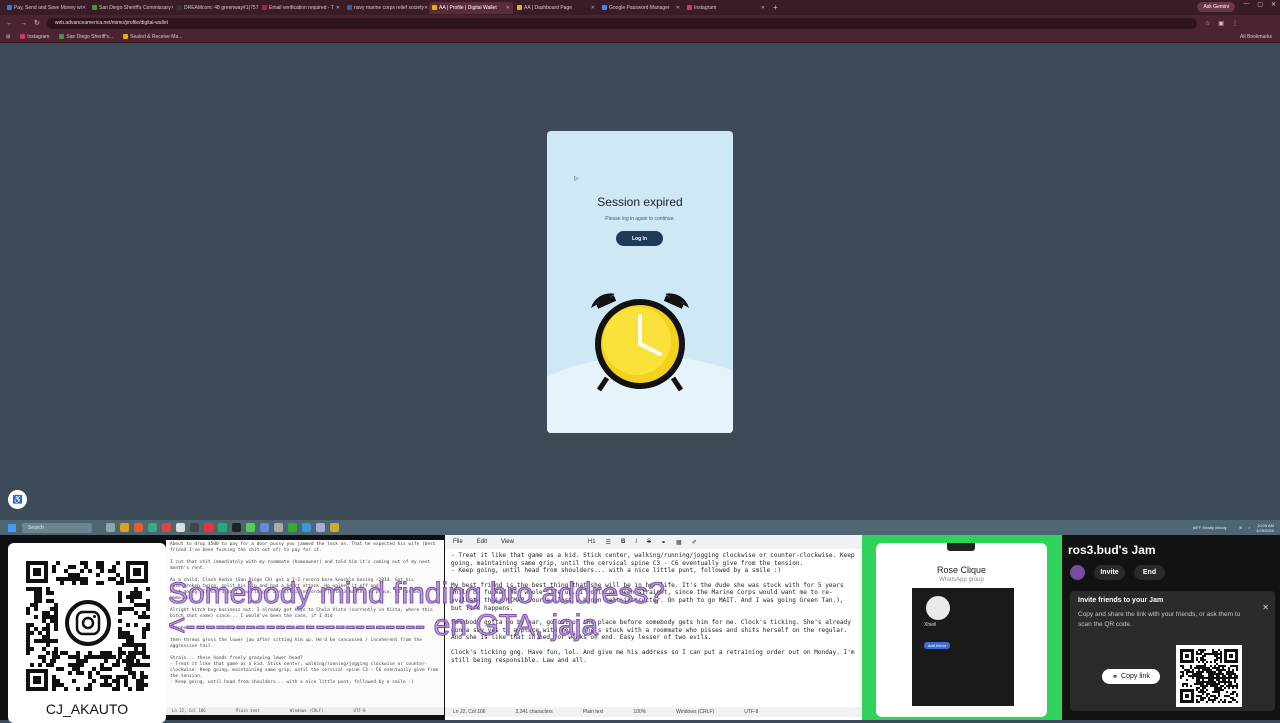  Describe the element at coordinates (961, 570) in the screenshot. I see `whatsapp-group-name: Rose Clique` at that location.